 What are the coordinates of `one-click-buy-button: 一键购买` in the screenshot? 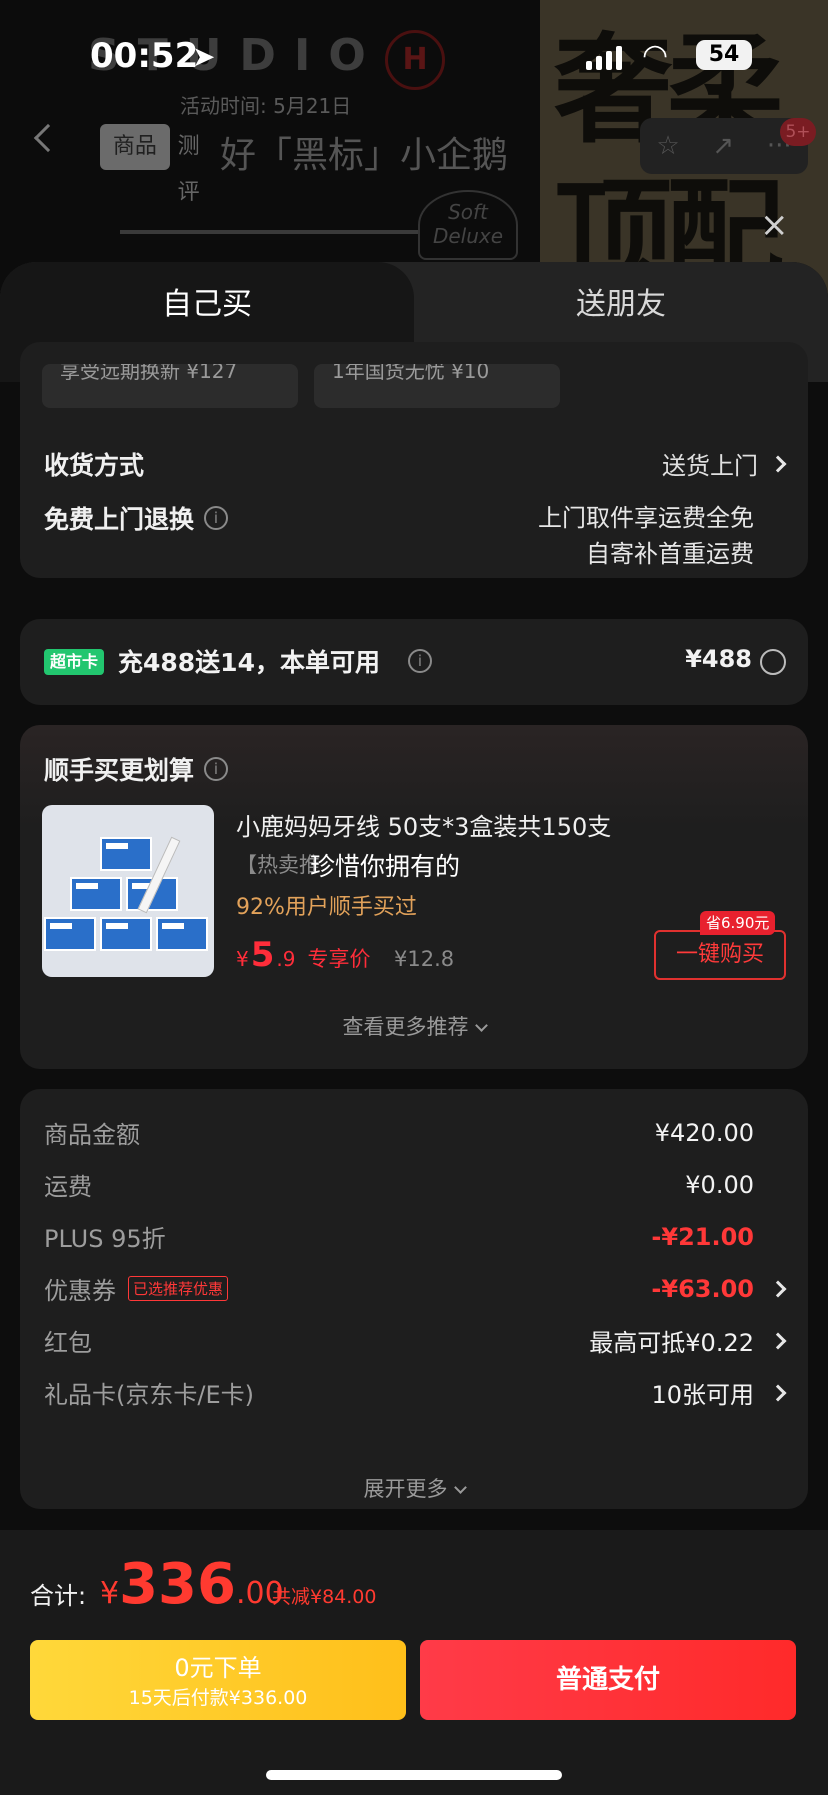 It's located at (720, 955).